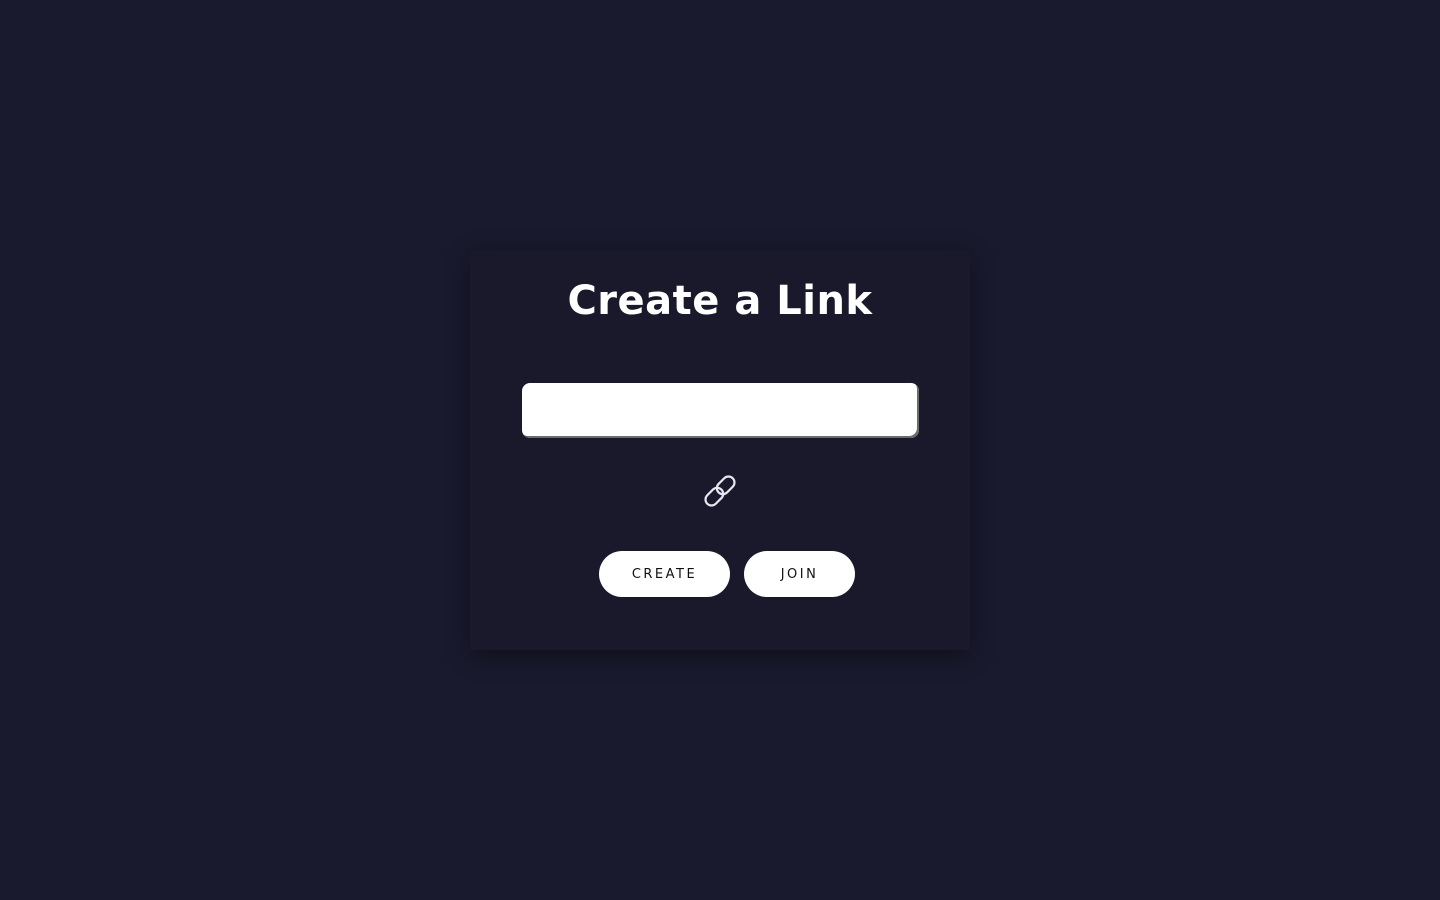  Describe the element at coordinates (720, 491) in the screenshot. I see `link-icon` at that location.